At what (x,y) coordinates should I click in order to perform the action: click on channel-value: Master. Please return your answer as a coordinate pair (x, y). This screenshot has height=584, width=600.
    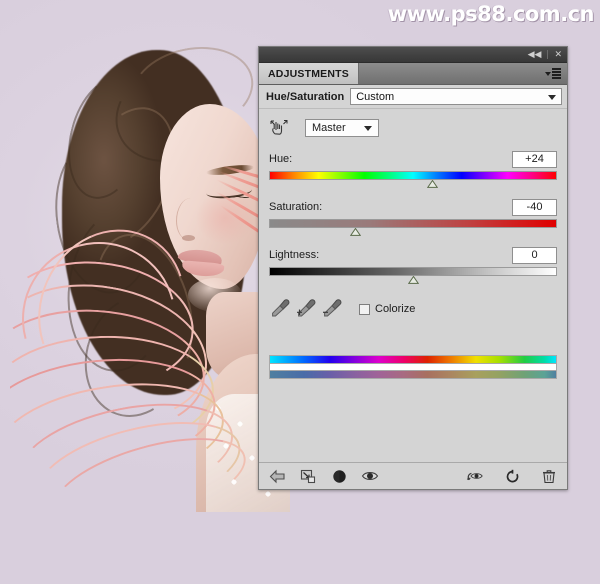
    Looking at the image, I should click on (329, 128).